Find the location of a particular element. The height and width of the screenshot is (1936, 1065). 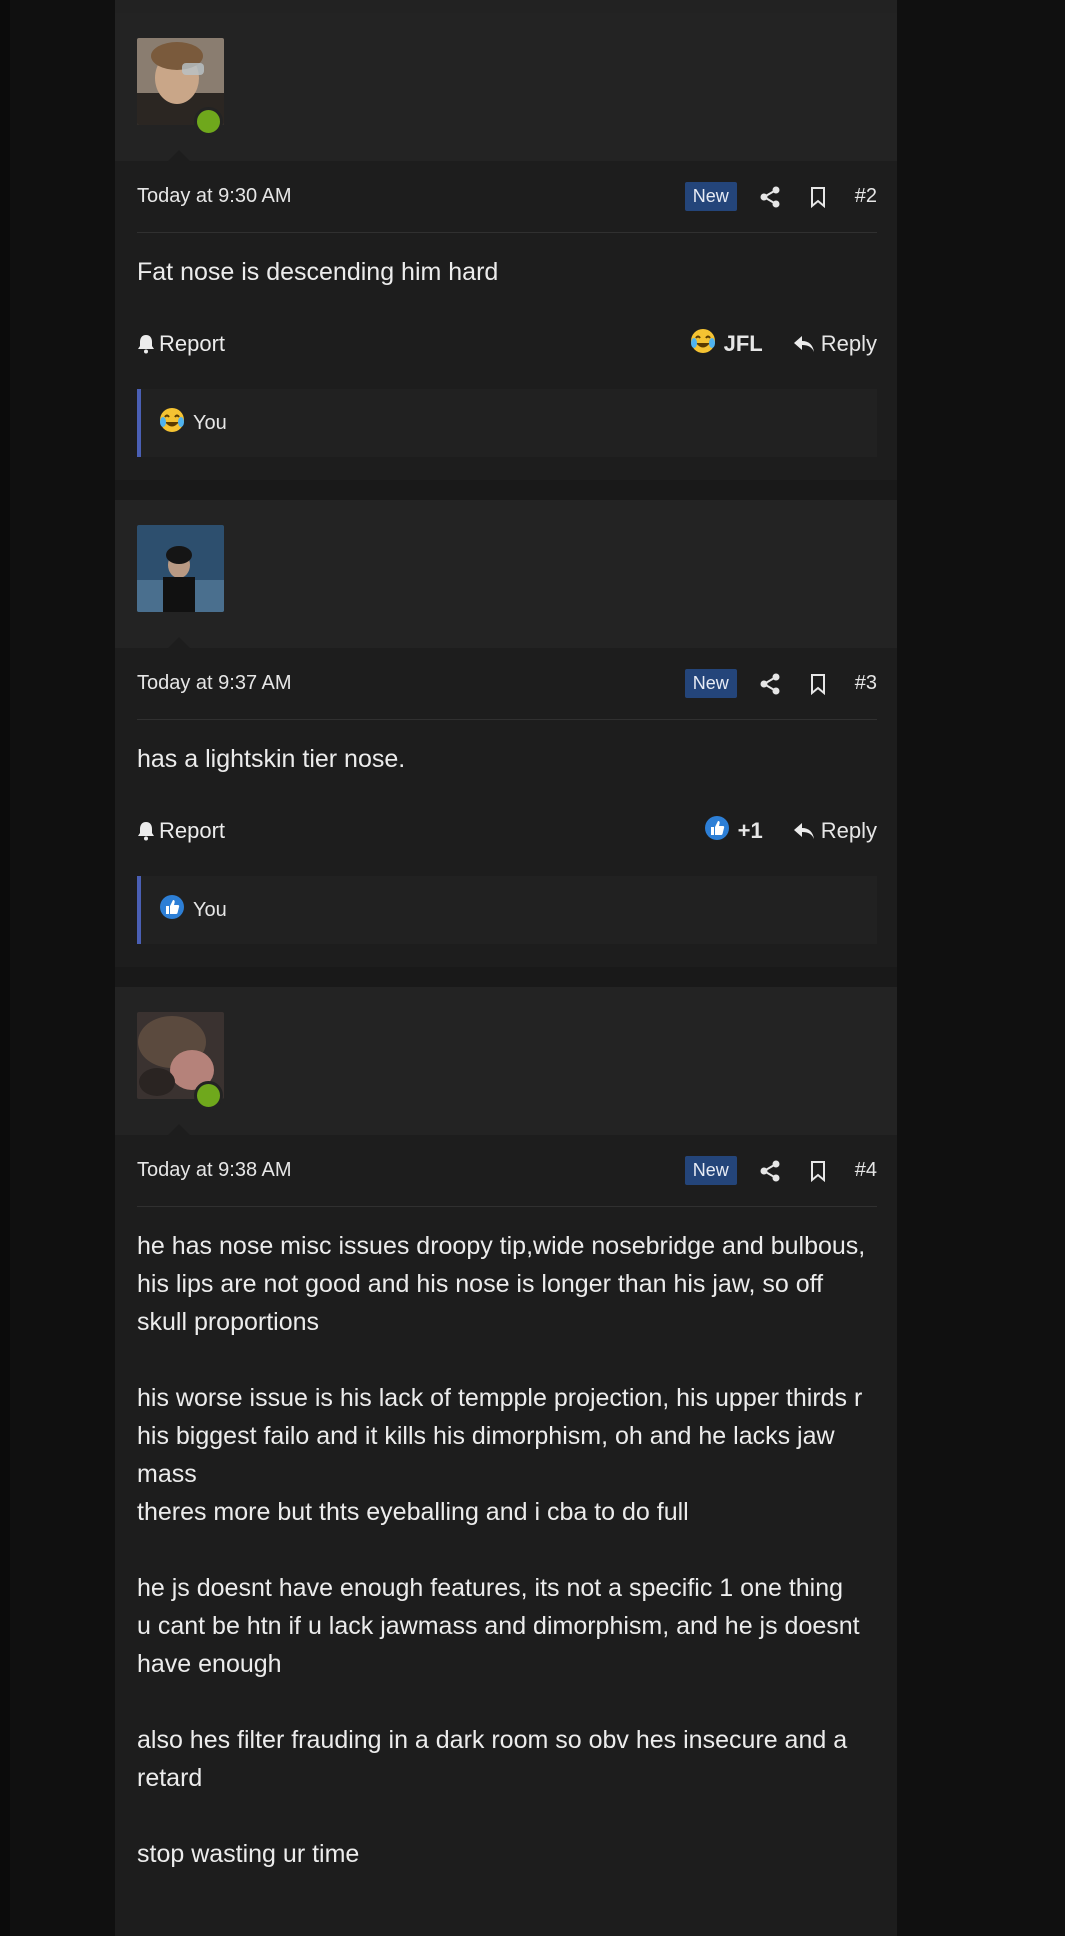

reaction-button: JFL is located at coordinates (726, 344).